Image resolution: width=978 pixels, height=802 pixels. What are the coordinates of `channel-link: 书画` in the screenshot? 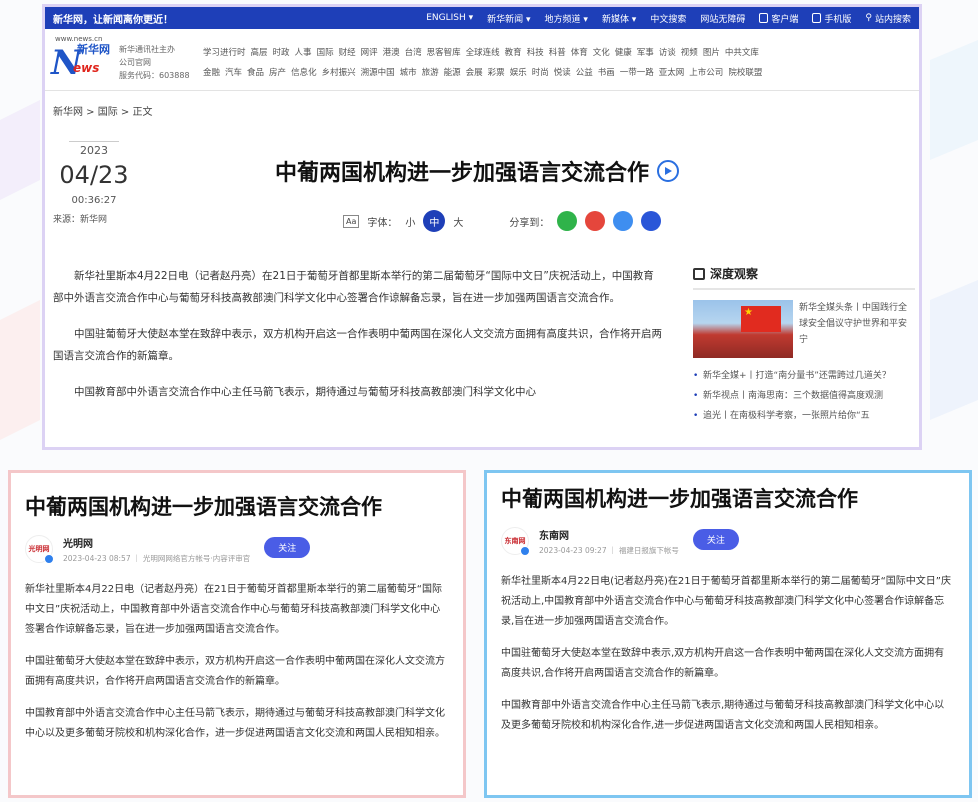 It's located at (606, 73).